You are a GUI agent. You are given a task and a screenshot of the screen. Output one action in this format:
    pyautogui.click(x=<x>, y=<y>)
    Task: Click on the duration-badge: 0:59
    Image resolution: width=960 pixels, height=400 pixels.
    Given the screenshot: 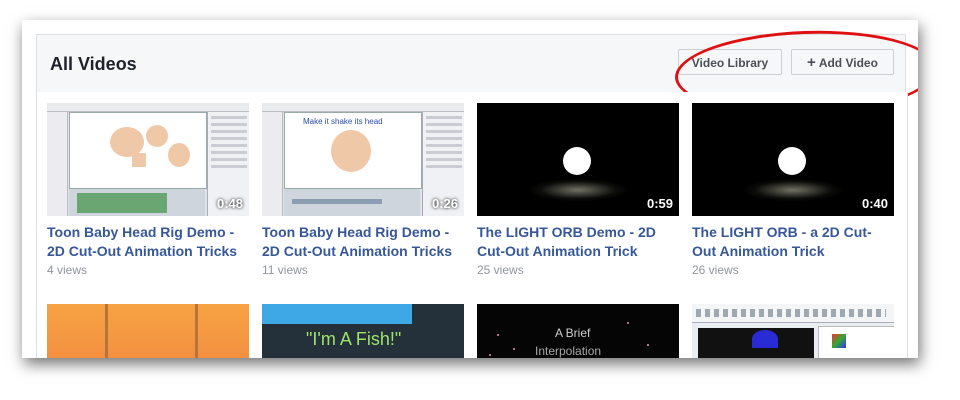 What is the action you would take?
    pyautogui.click(x=659, y=203)
    